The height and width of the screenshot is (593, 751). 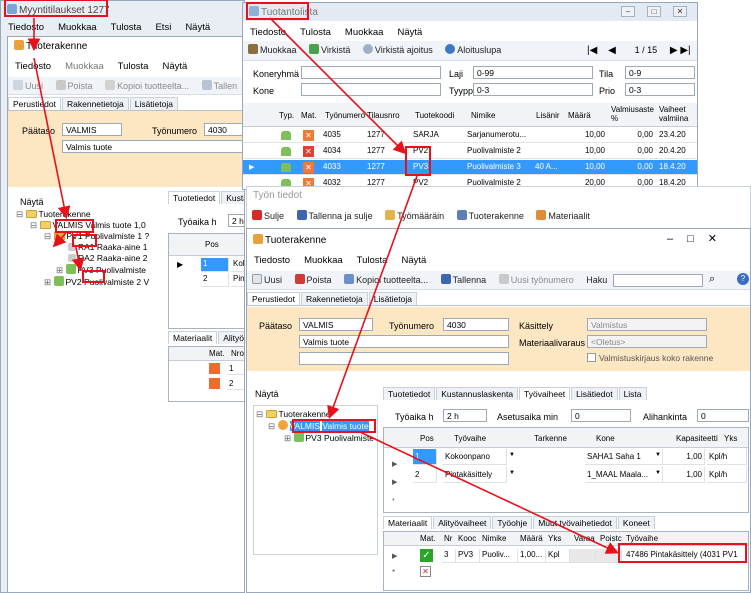 I want to click on arrow-code-to-valmis, so click(x=372, y=297).